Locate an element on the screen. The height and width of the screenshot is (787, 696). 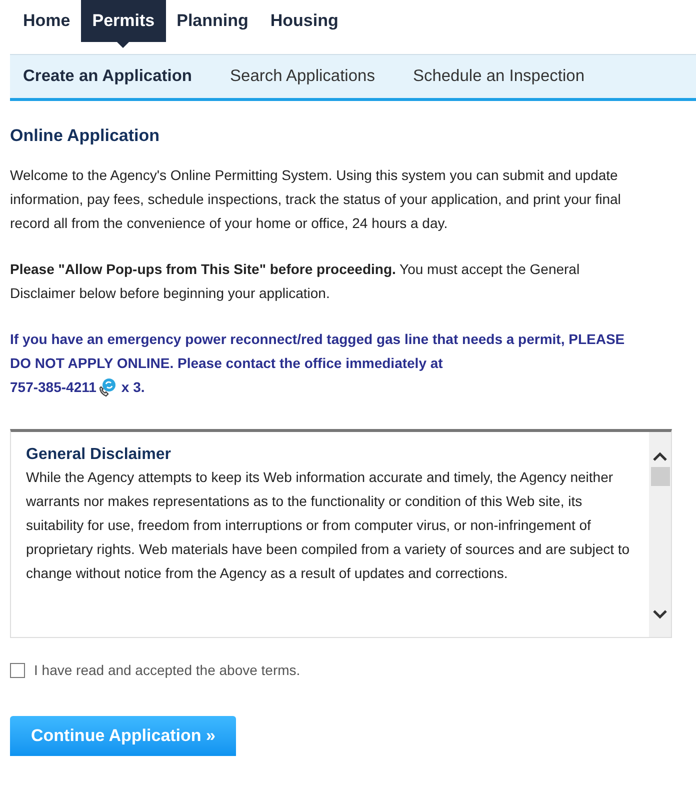
scroll-thumb is located at coordinates (660, 476).